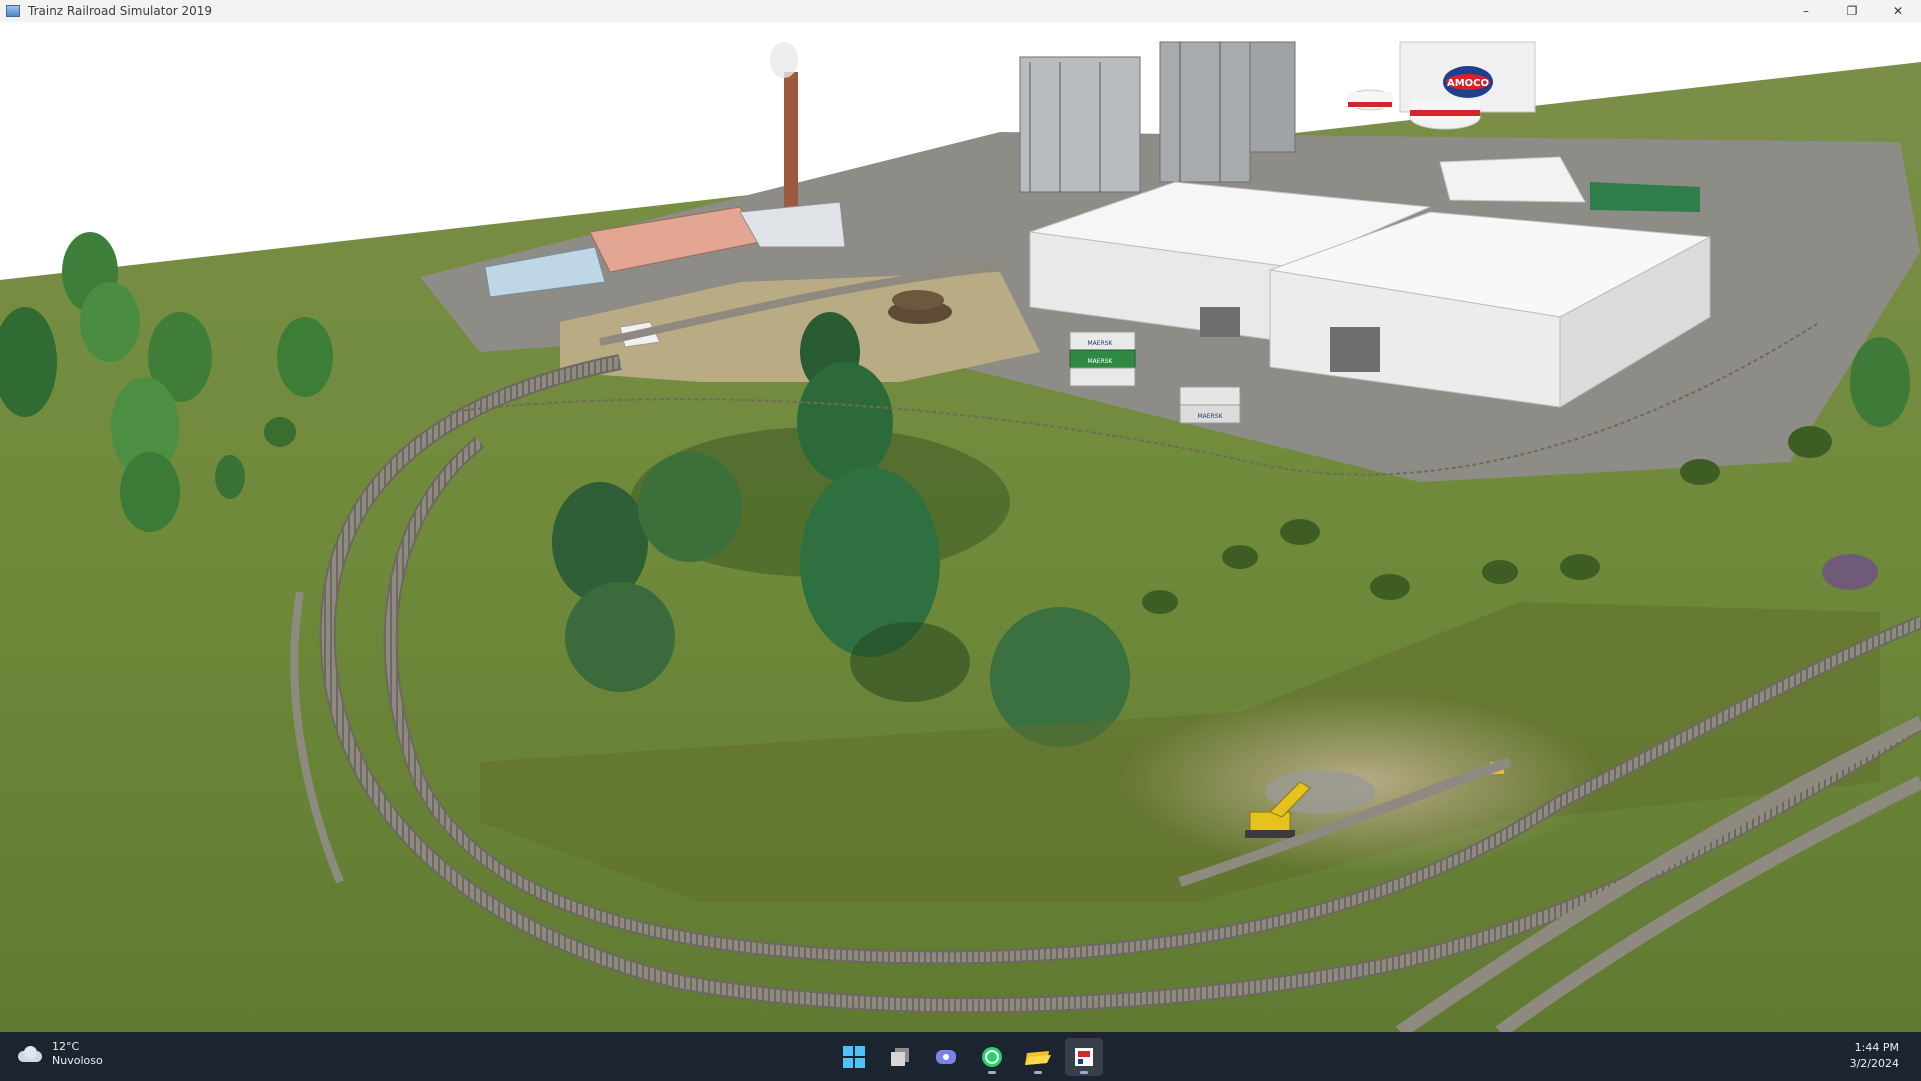  I want to click on windows-logo-icon, so click(854, 1057).